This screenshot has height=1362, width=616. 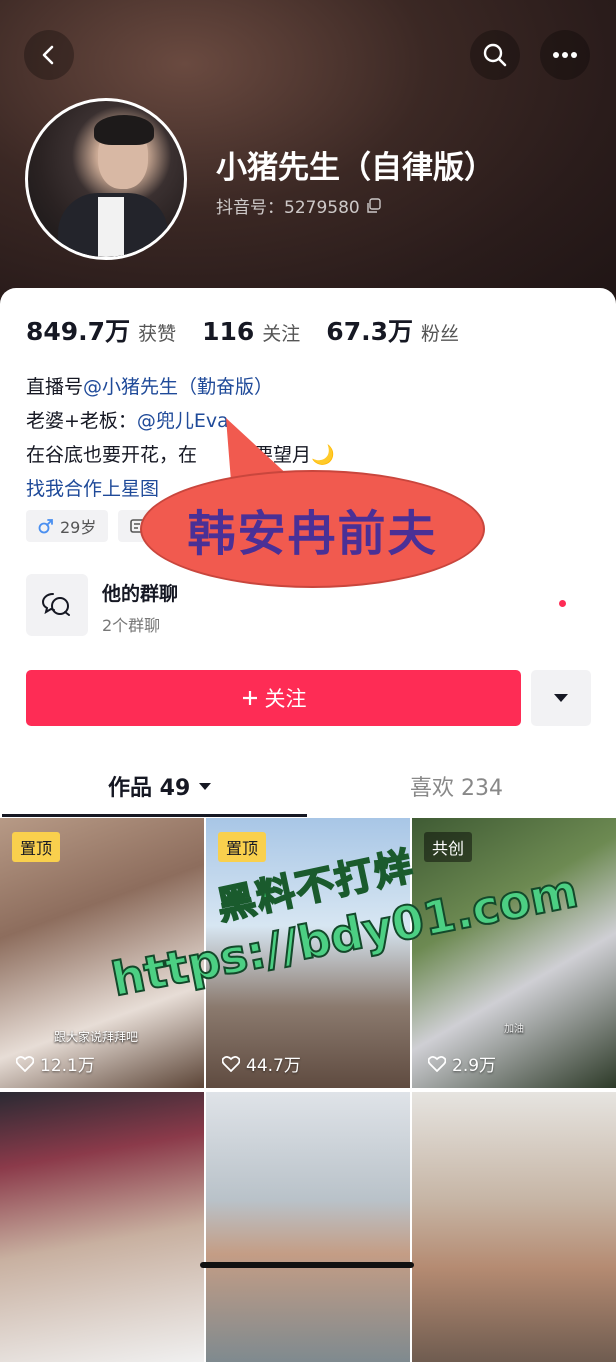 I want to click on like-count-text: 44.7万, so click(x=273, y=1066).